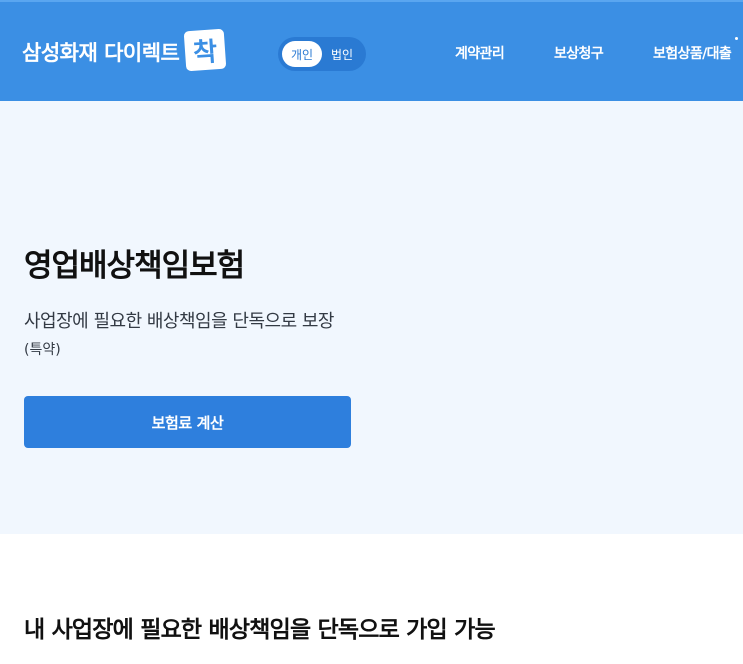 This screenshot has height=664, width=743. What do you see at coordinates (134, 266) in the screenshot?
I see `page-title: 영업배상책임보험` at bounding box center [134, 266].